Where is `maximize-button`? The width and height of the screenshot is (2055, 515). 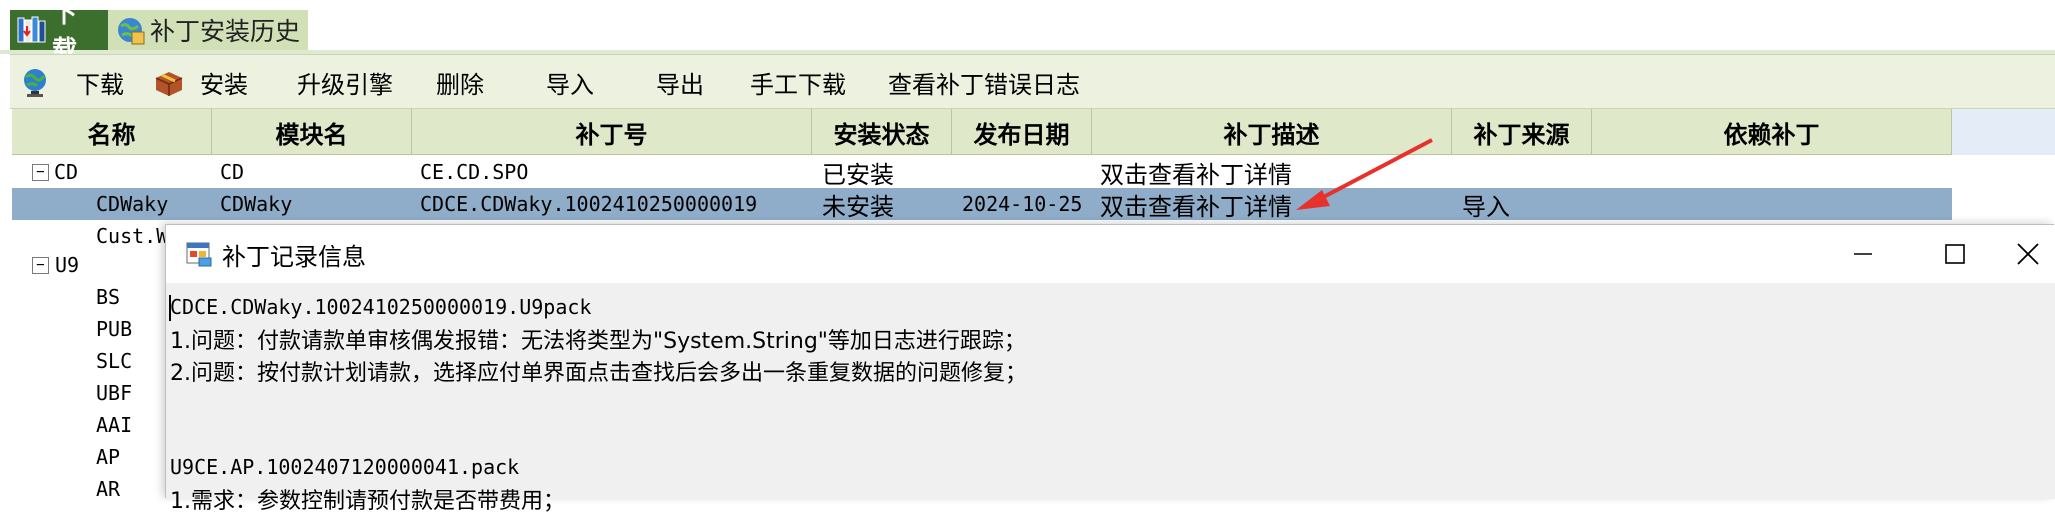
maximize-button is located at coordinates (1955, 254).